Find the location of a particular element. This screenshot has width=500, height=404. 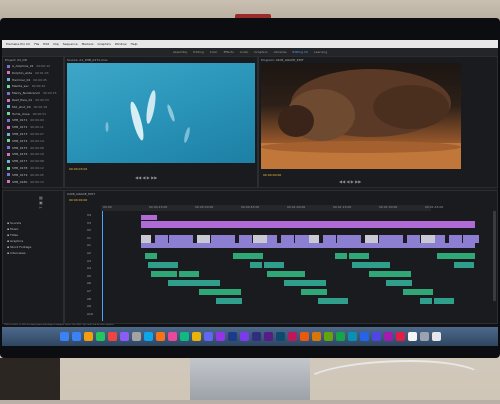

timeline-timecode: 00:00:00:00 is located at coordinates (78, 200).